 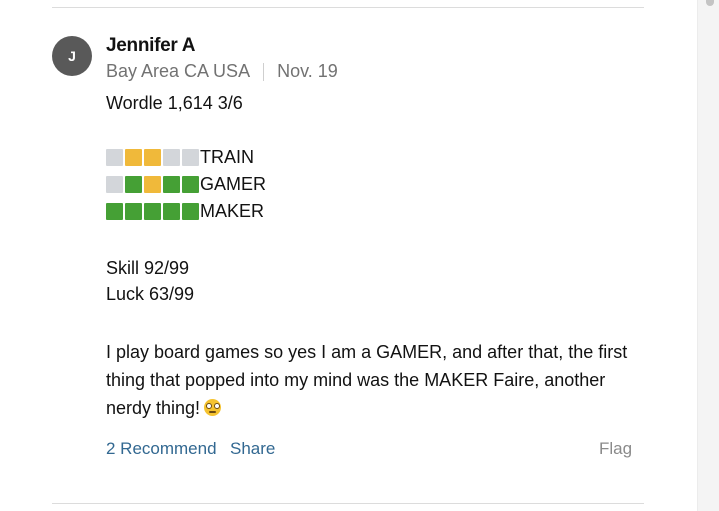 I want to click on paragraph-line-text: nerdy thing!, so click(x=153, y=408).